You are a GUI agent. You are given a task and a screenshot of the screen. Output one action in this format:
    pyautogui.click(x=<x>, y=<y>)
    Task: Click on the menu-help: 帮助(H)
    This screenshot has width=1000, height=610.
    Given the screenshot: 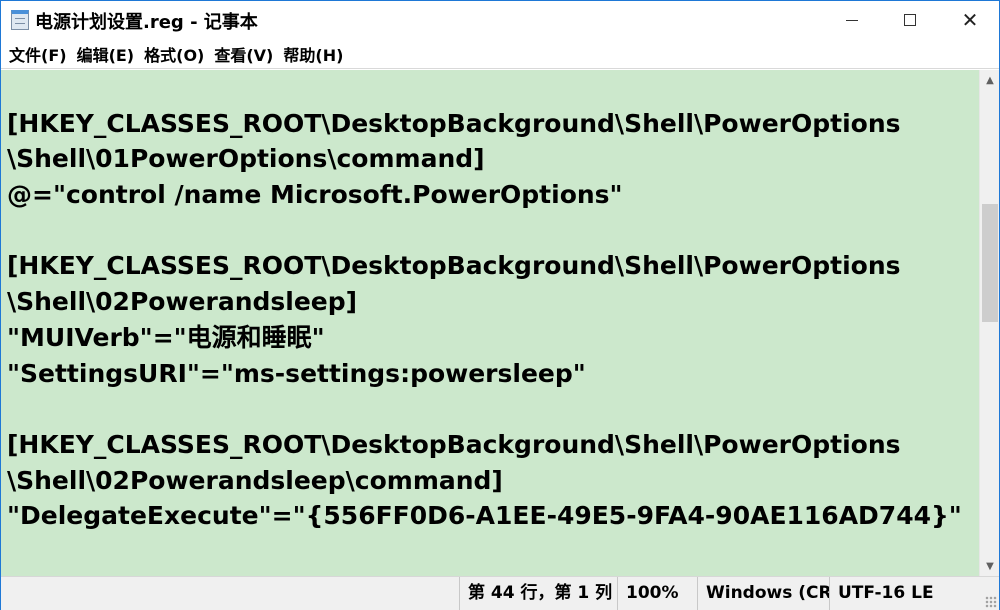 What is the action you would take?
    pyautogui.click(x=313, y=54)
    